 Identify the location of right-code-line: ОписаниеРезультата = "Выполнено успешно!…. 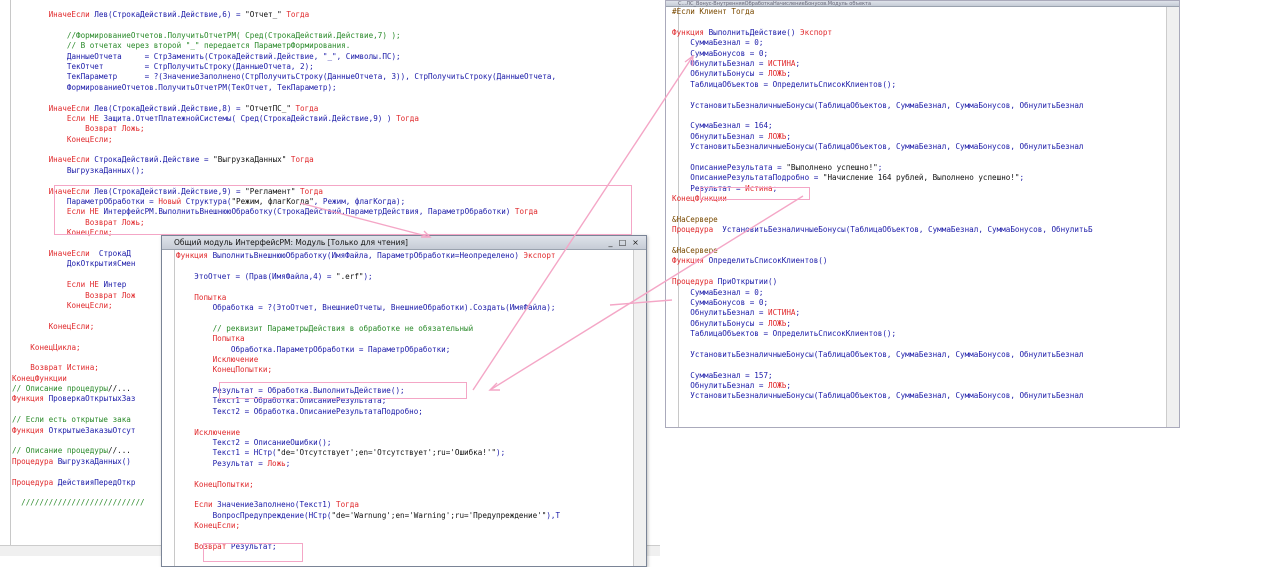
(882, 168).